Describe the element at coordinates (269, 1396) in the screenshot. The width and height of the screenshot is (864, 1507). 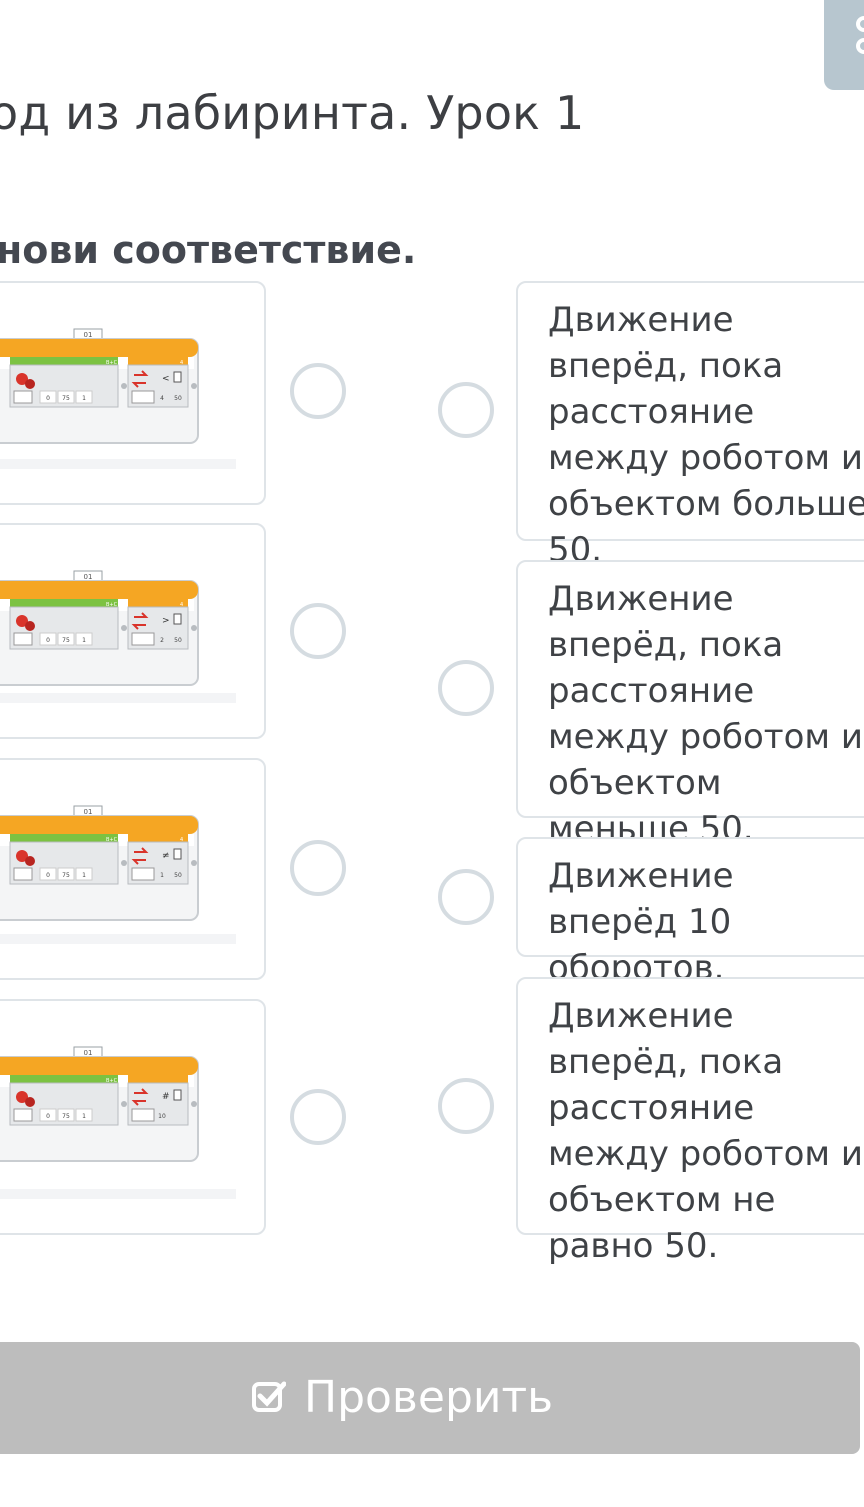
I see `checkbox-icon` at that location.